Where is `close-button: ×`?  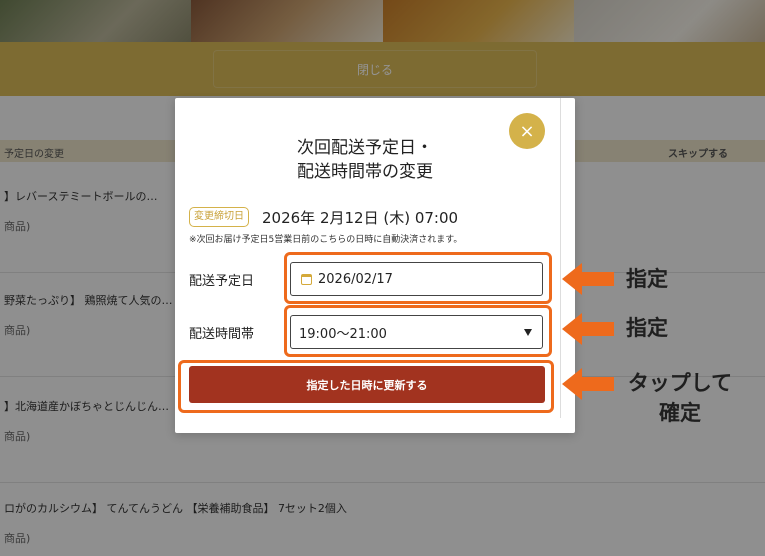 close-button: × is located at coordinates (527, 131).